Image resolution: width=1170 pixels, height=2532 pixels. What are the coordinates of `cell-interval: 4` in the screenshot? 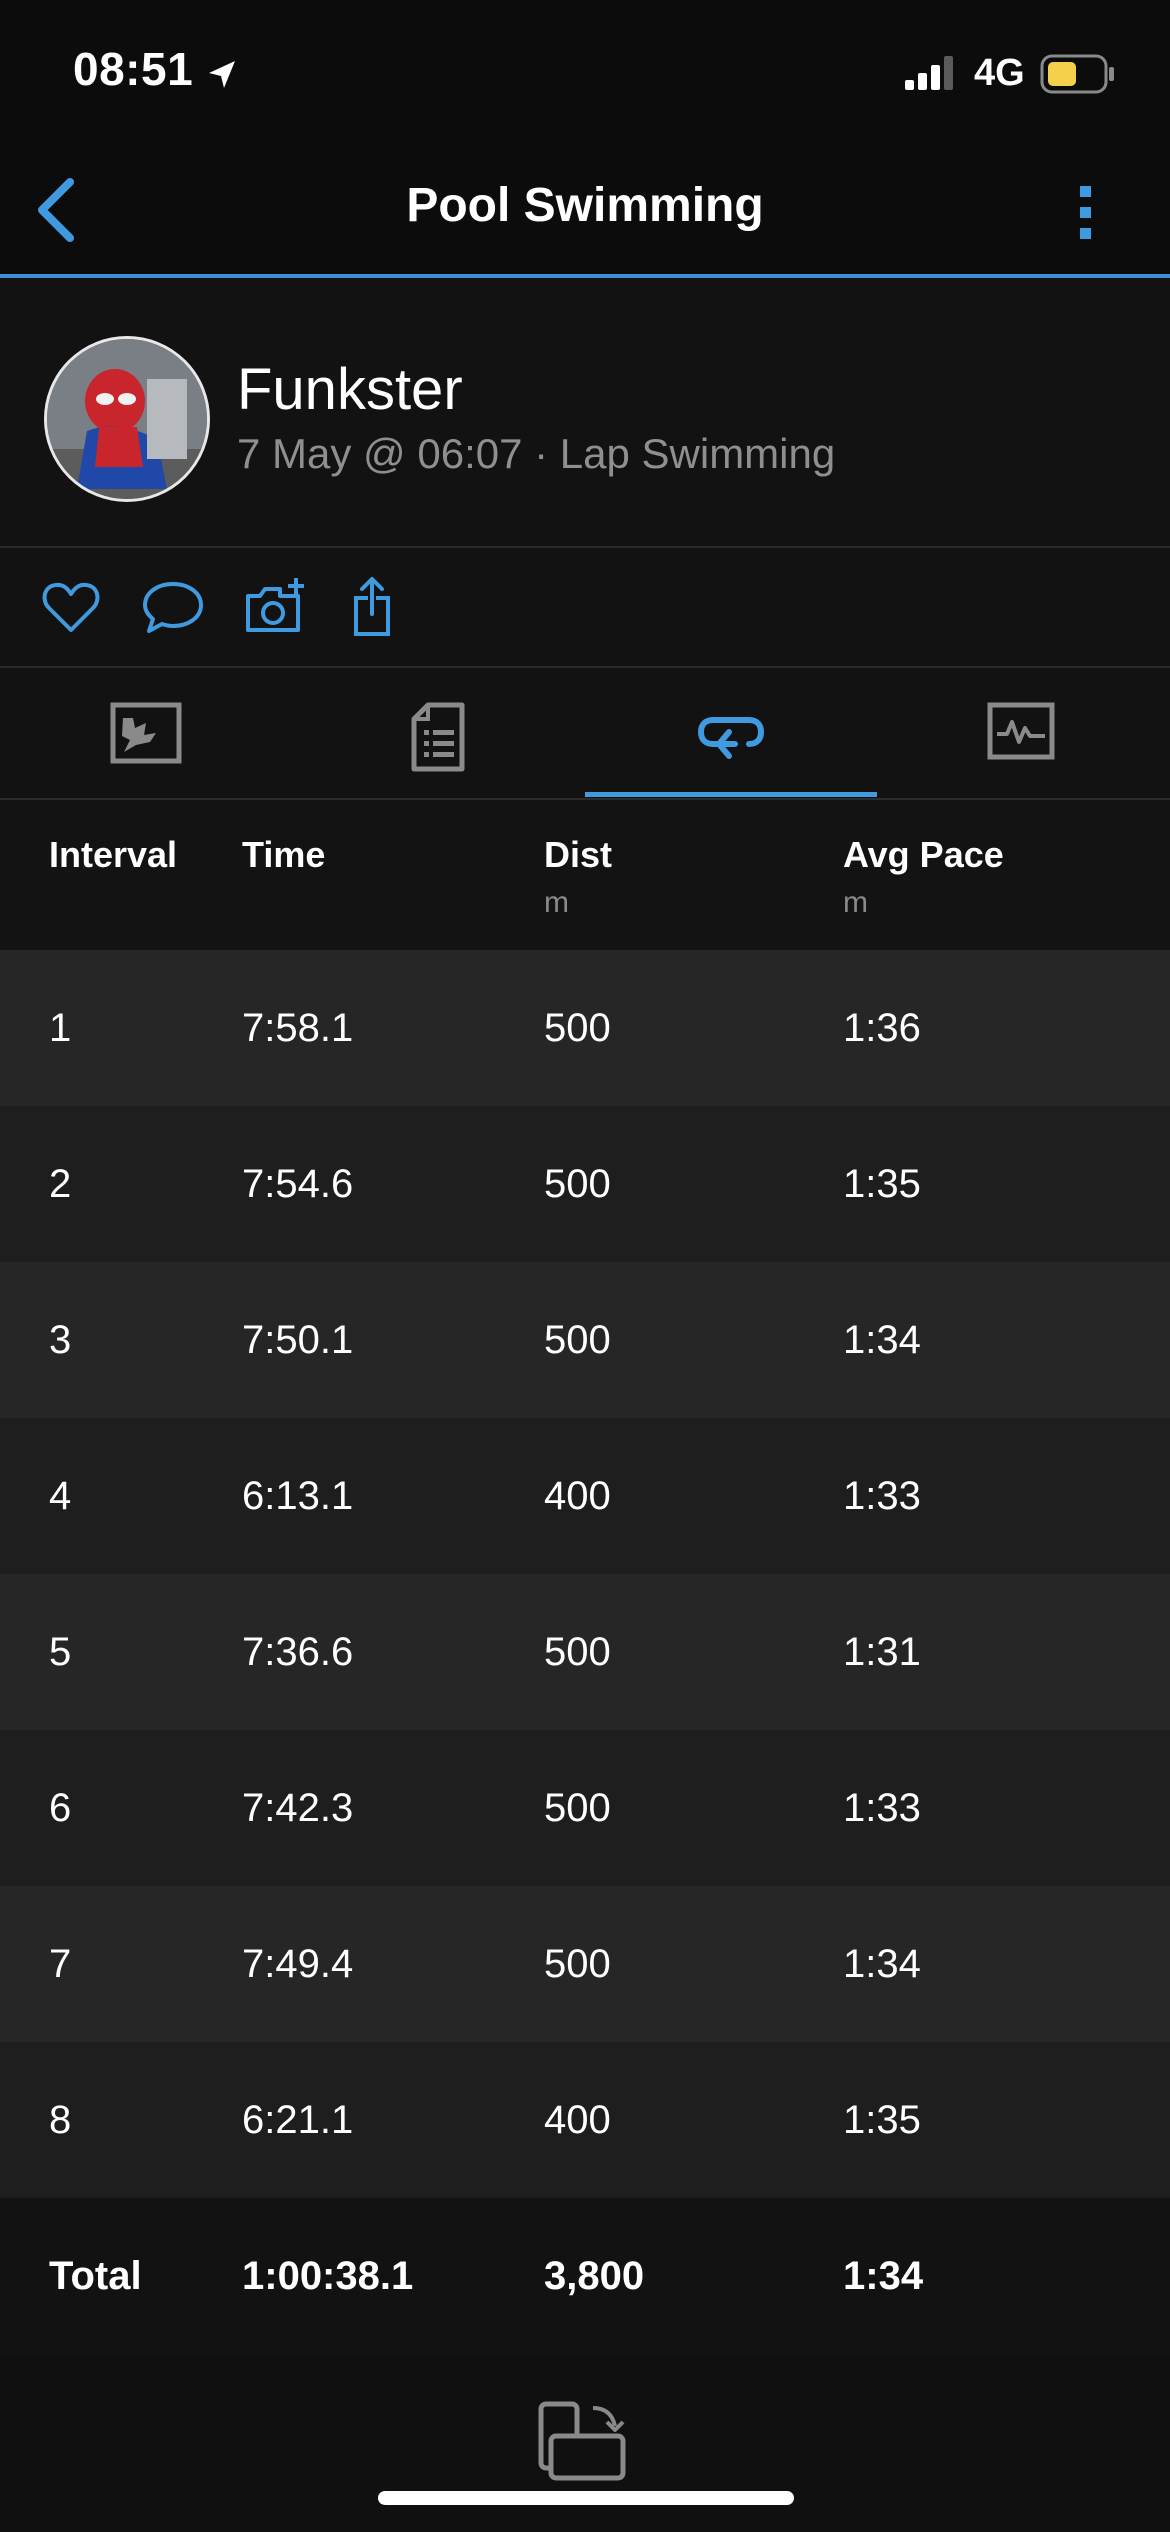 It's located at (60, 1496).